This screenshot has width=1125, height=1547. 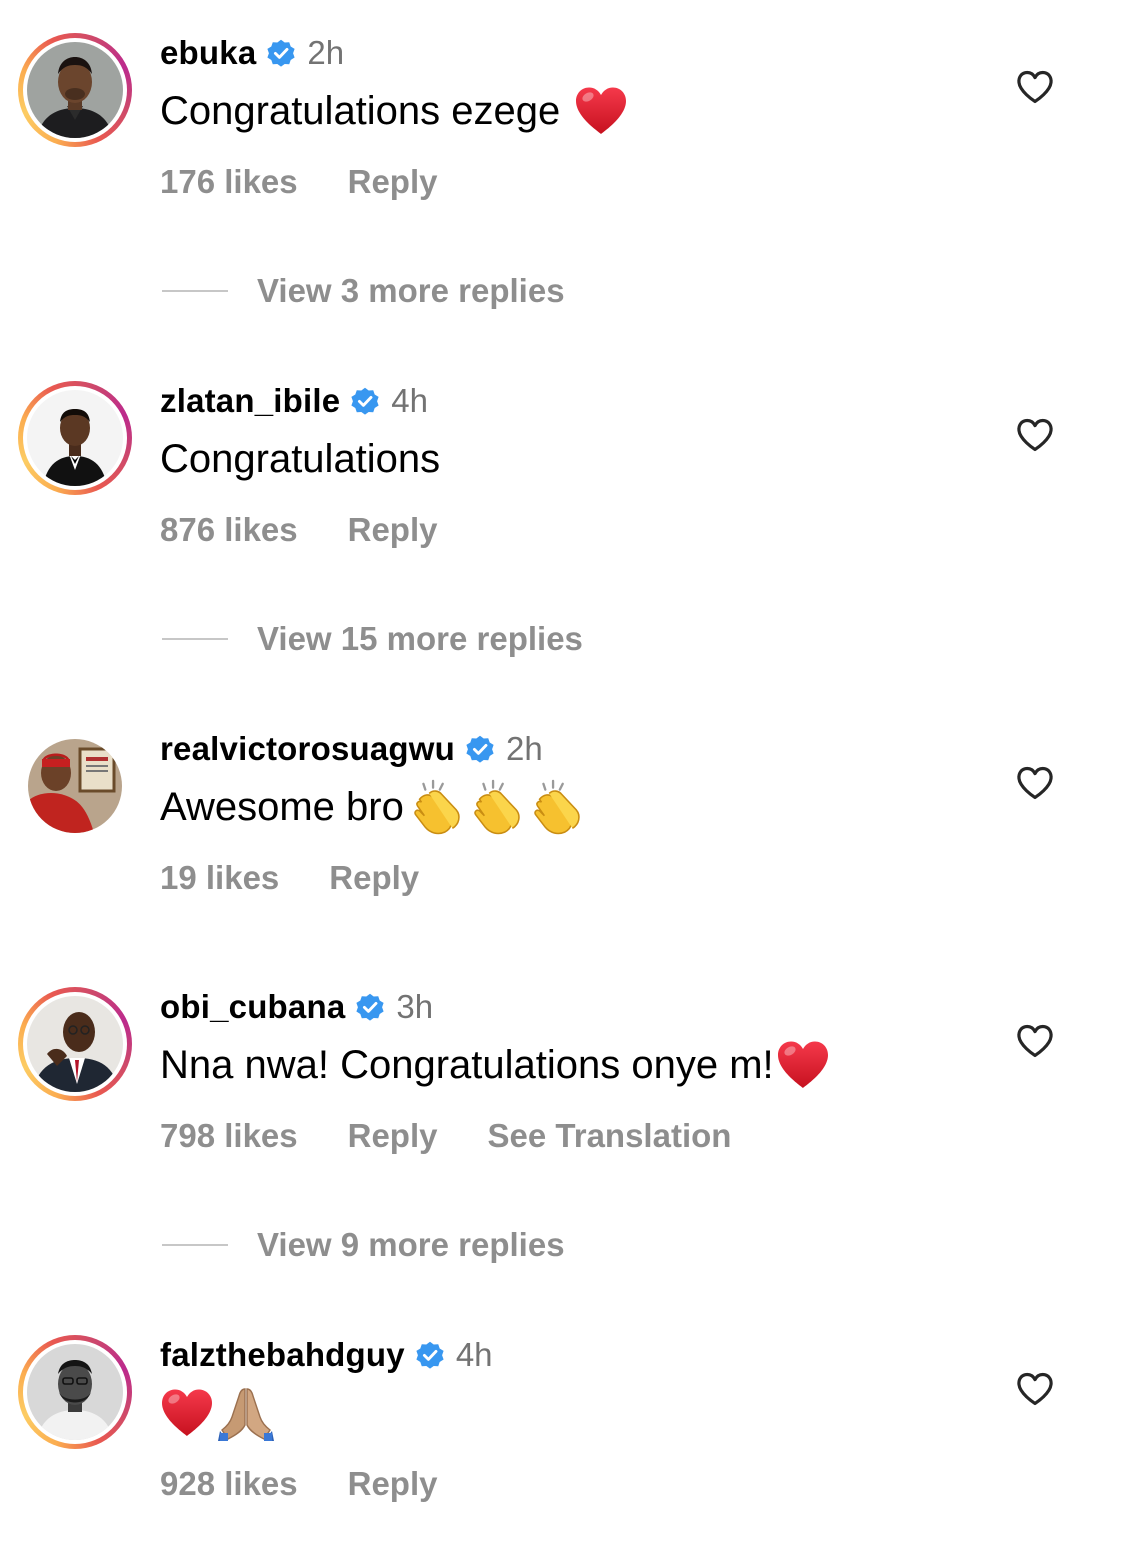 What do you see at coordinates (324, 182) in the screenshot?
I see `comment-actions: 176 likes Reply` at bounding box center [324, 182].